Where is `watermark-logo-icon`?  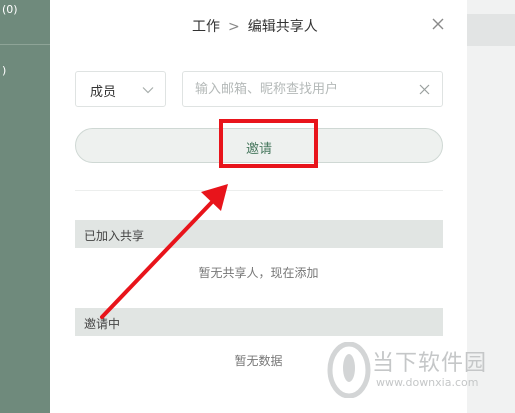
watermark-logo-icon is located at coordinates (349, 370).